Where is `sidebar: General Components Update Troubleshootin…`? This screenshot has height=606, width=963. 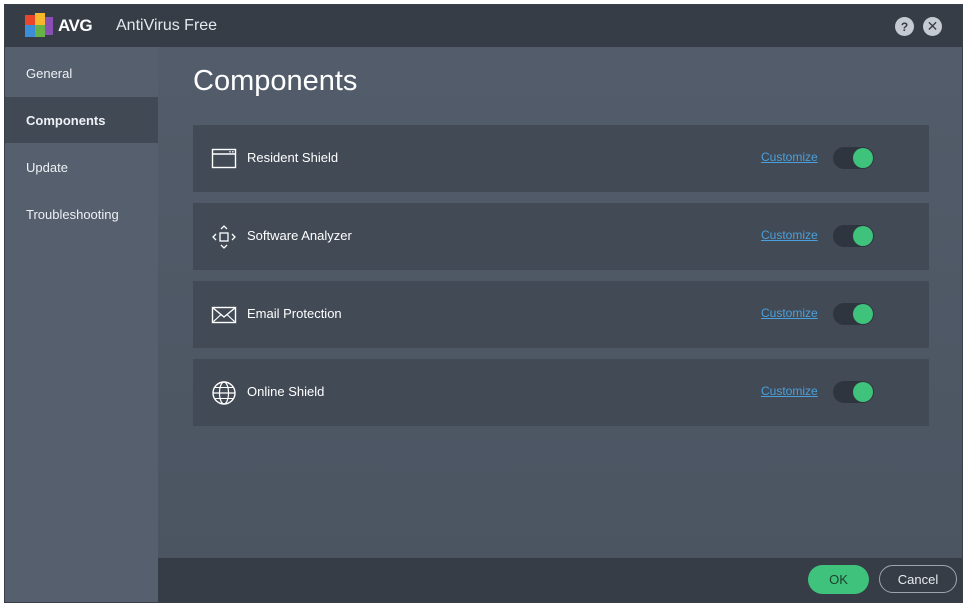 sidebar: General Components Update Troubleshootin… is located at coordinates (81, 324).